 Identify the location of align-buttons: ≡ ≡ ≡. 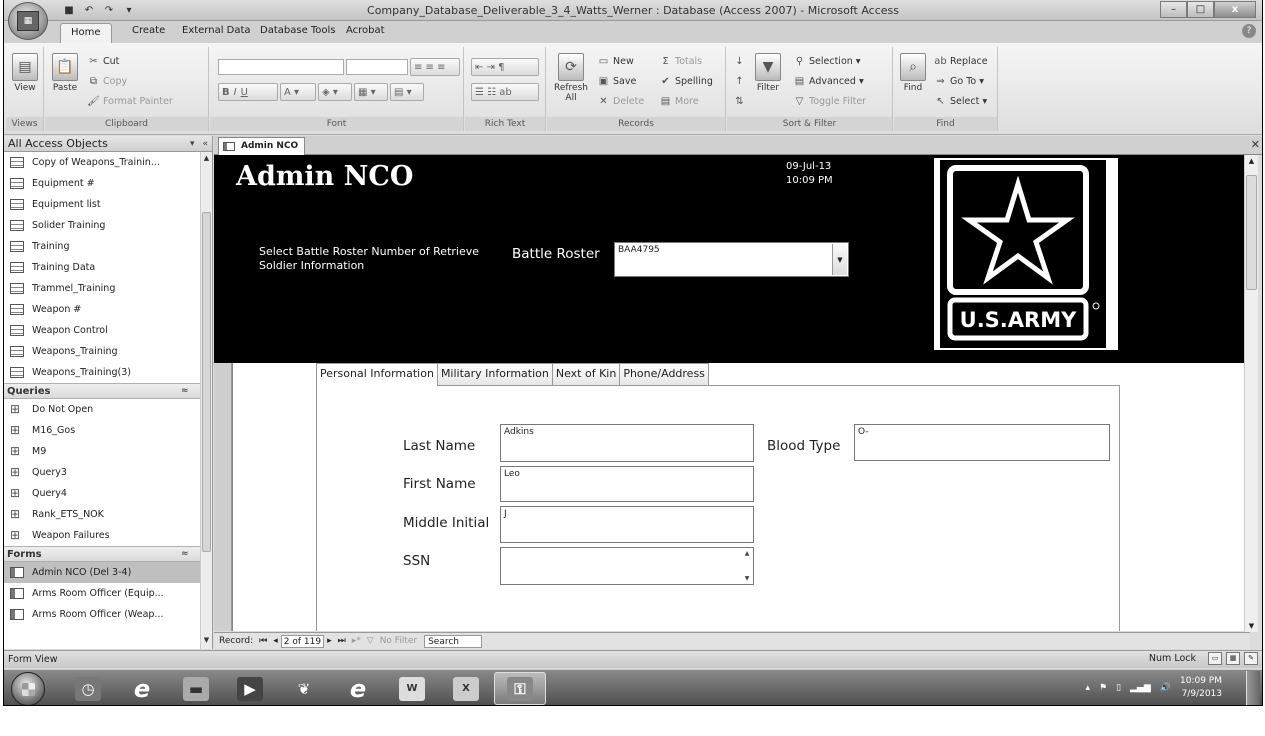
(435, 67).